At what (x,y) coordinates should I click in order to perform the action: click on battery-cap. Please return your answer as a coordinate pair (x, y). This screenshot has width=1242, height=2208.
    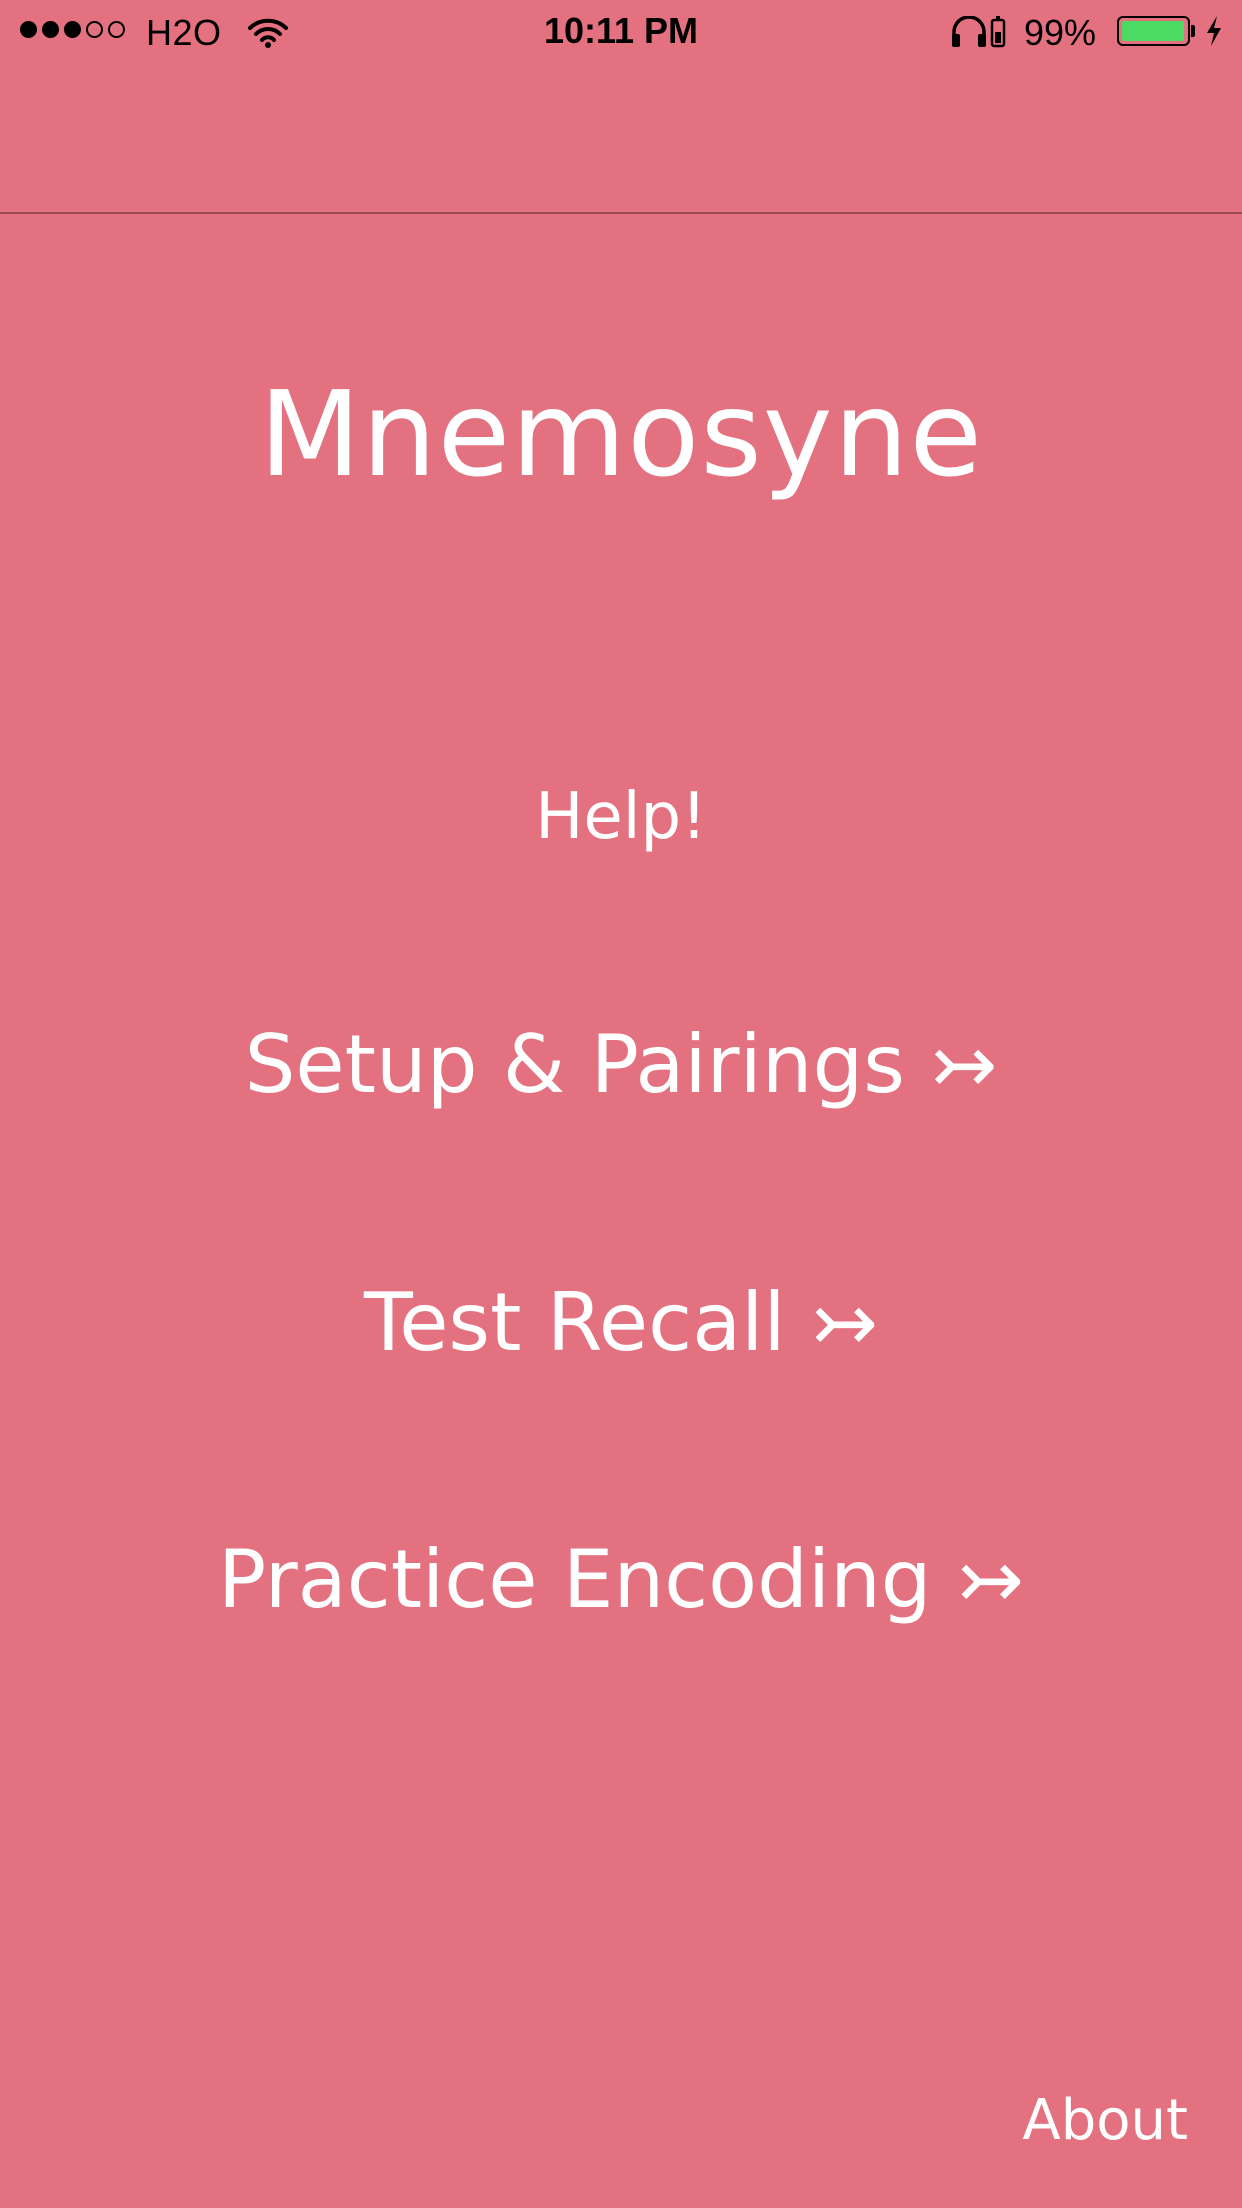
    Looking at the image, I should click on (1193, 31).